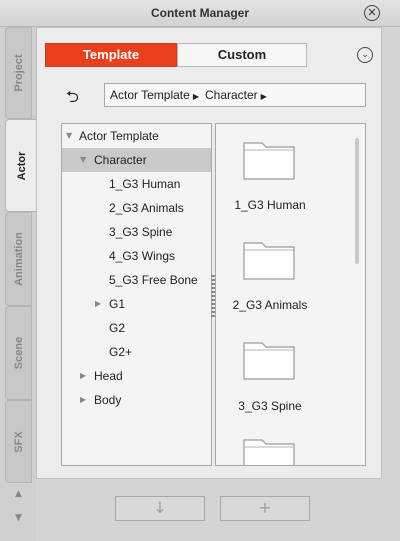  I want to click on tree-item: 1_G3 Human, so click(136, 184).